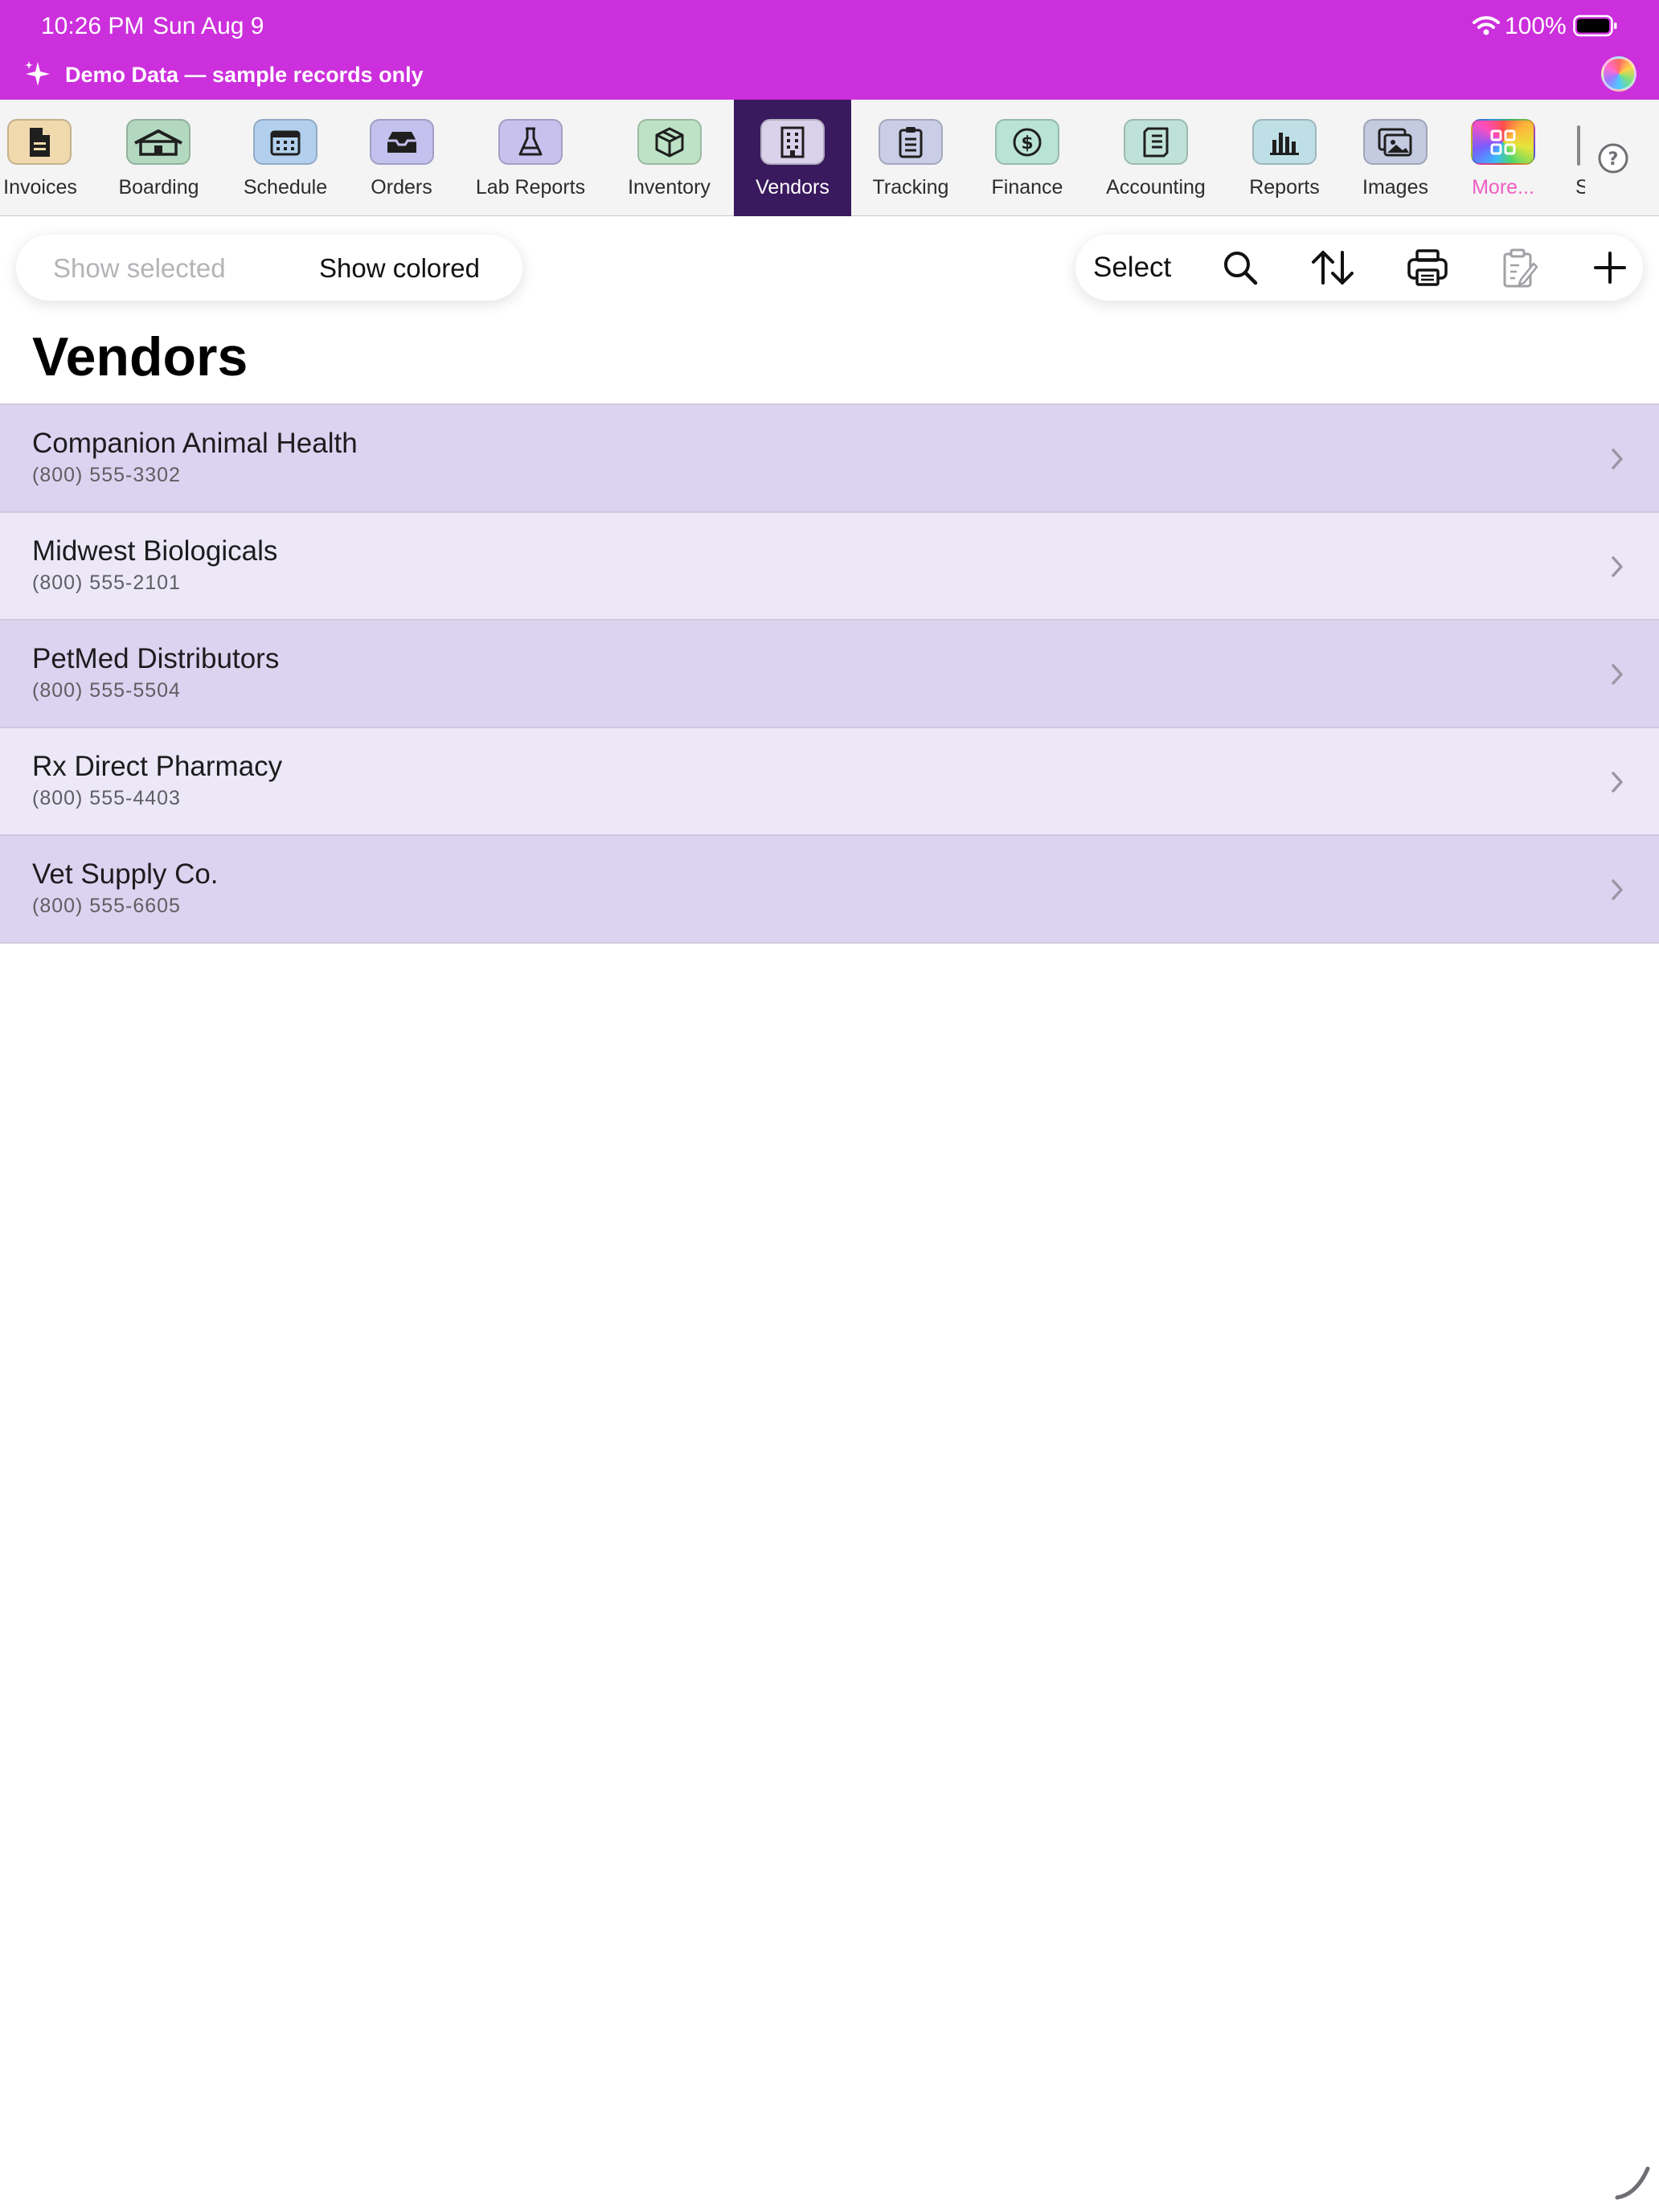 The height and width of the screenshot is (2212, 1659). Describe the element at coordinates (106, 906) in the screenshot. I see `vendor-phone: (800) 555-6605` at that location.